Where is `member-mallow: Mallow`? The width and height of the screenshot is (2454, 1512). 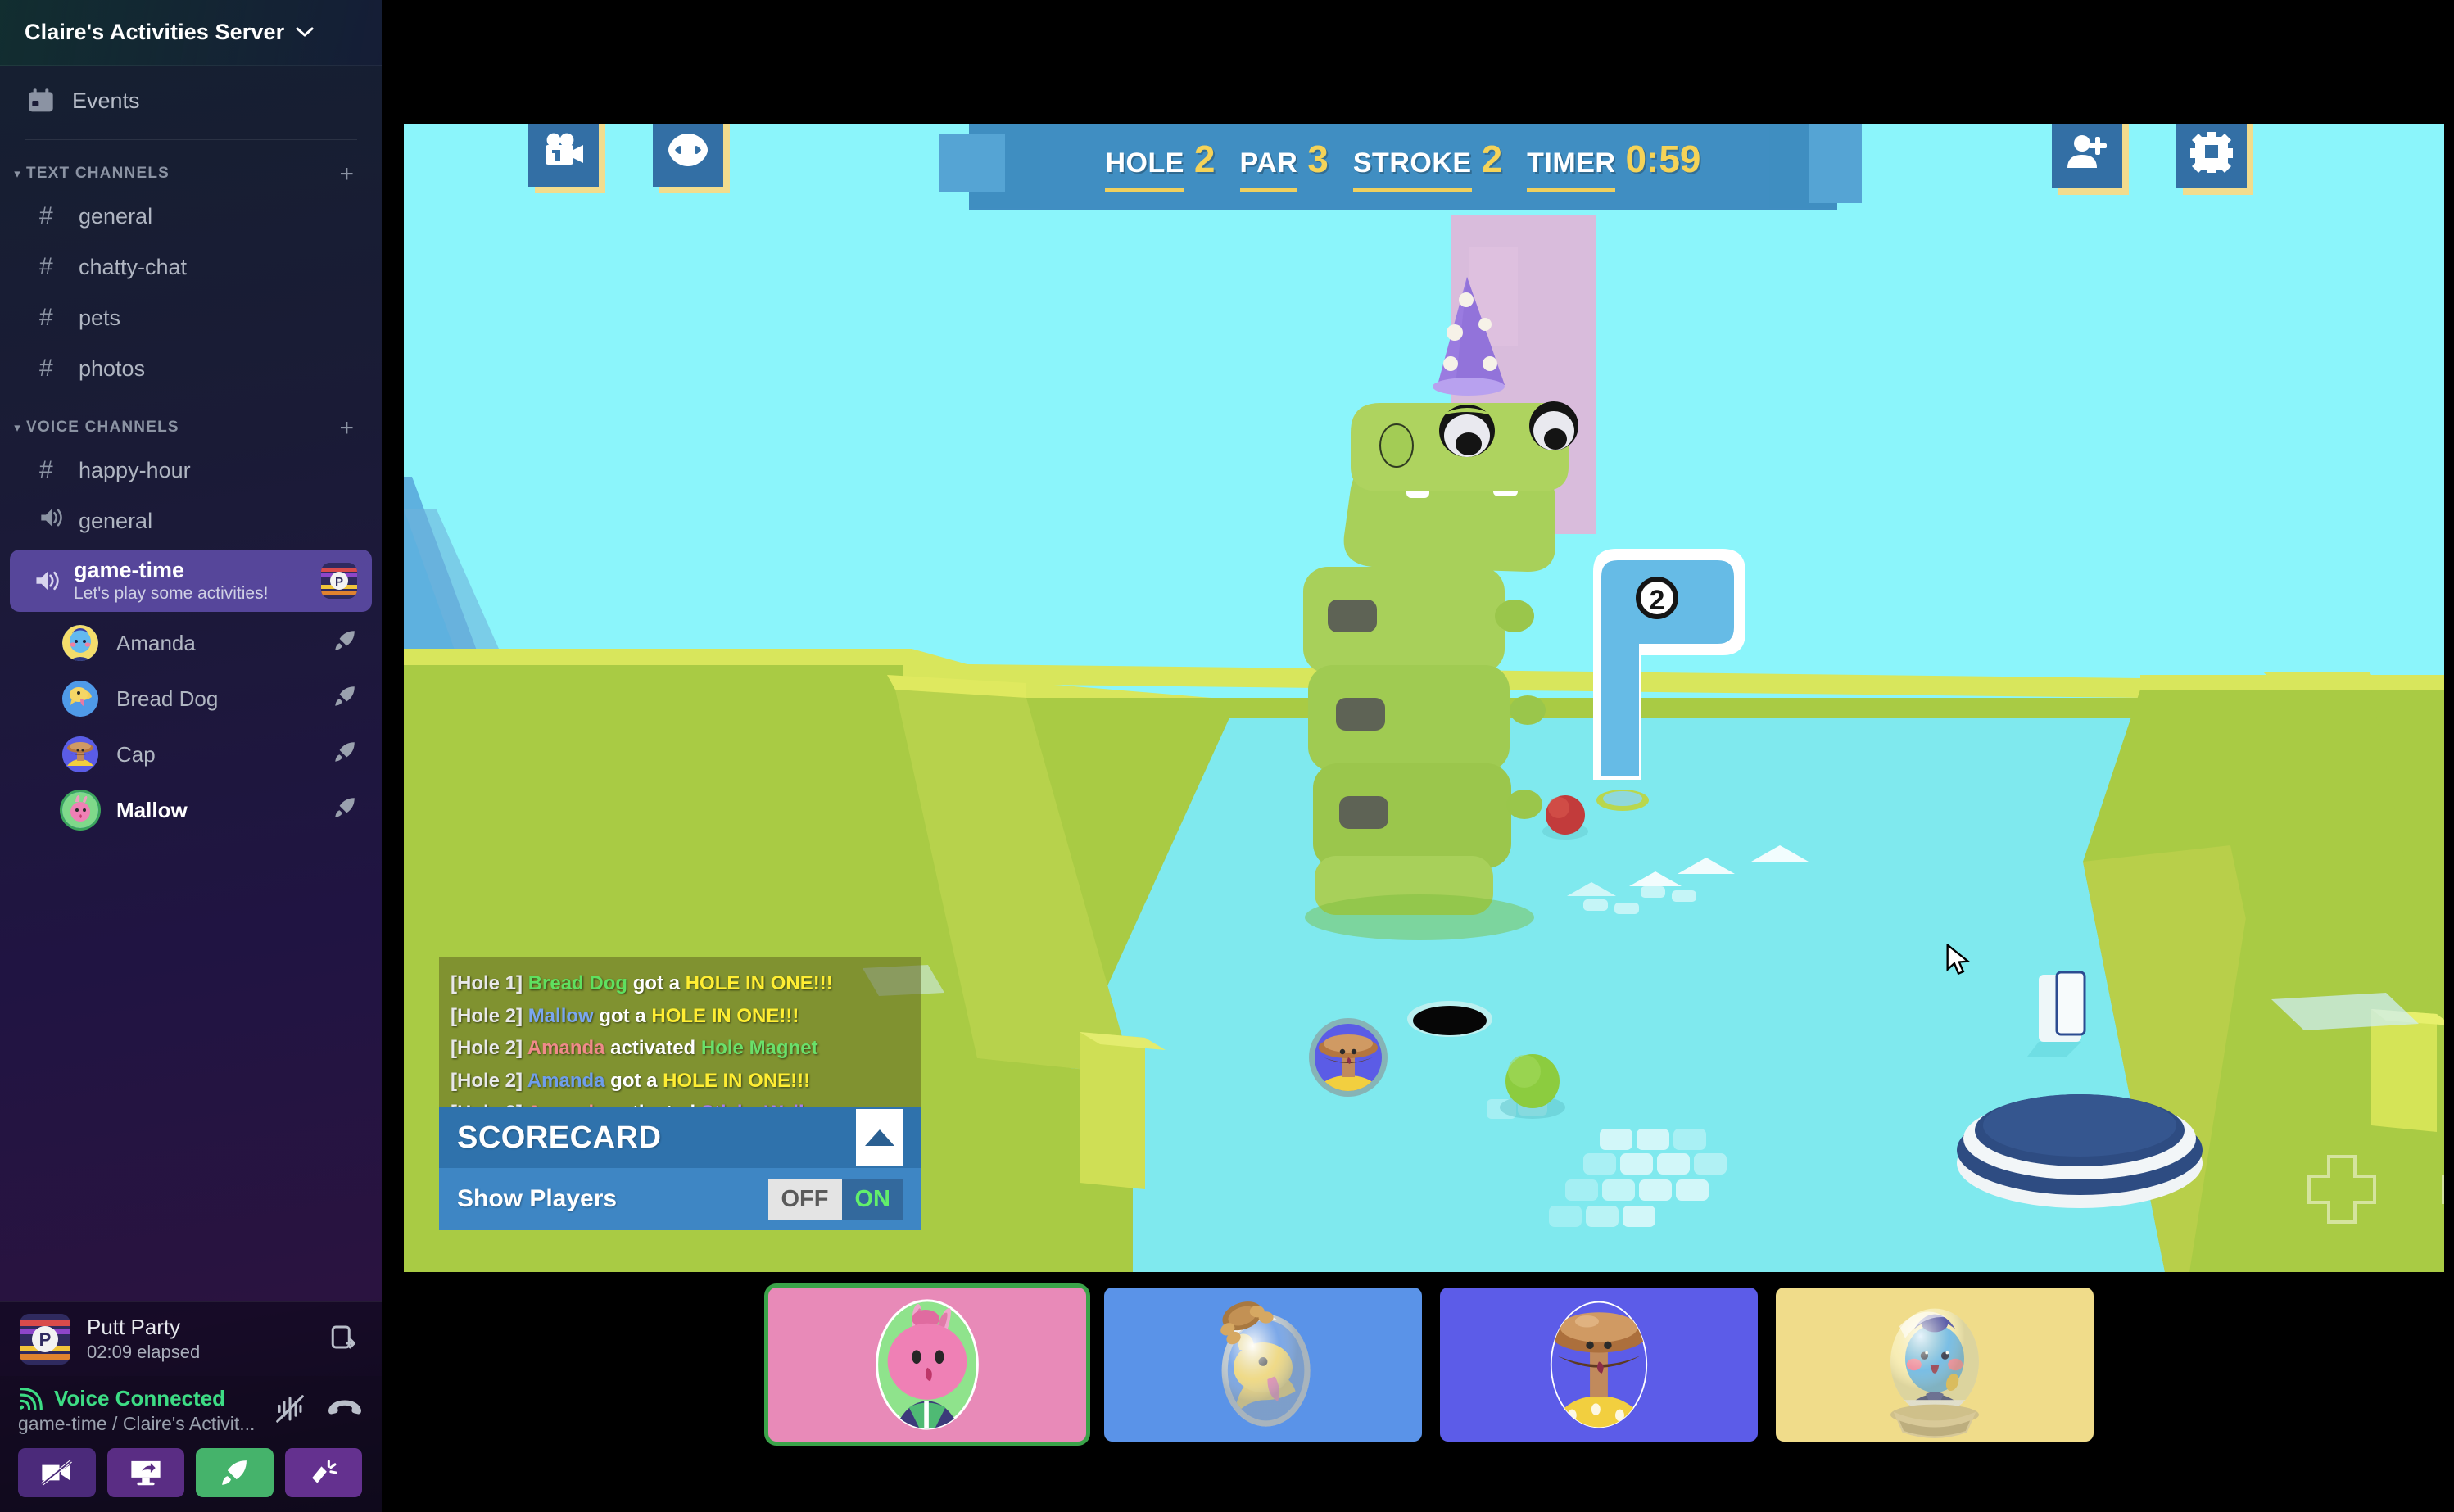 member-mallow: Mallow is located at coordinates (191, 810).